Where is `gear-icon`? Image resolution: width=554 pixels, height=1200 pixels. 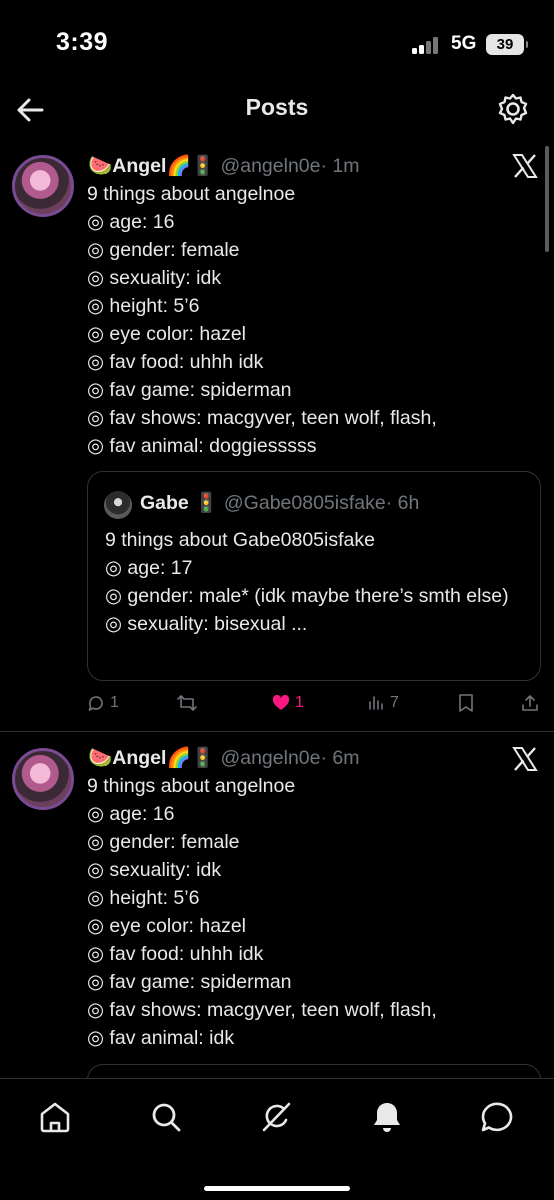 gear-icon is located at coordinates (513, 109).